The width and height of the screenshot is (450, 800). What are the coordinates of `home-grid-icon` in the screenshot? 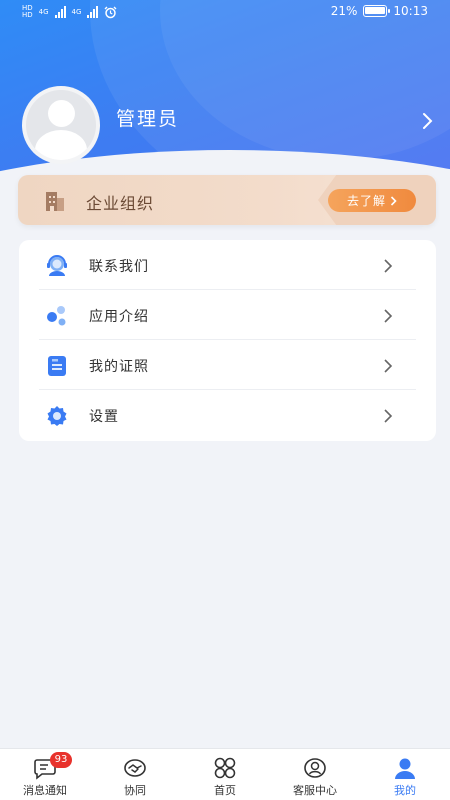 It's located at (225, 768).